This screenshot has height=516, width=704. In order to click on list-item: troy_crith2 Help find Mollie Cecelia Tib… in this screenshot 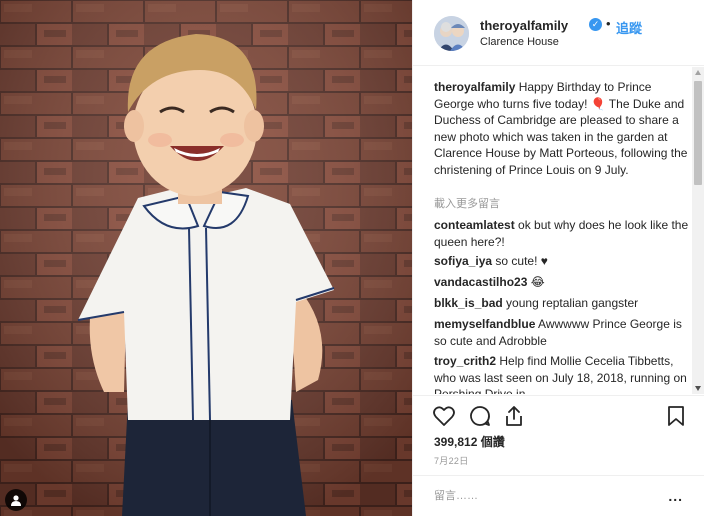, I will do `click(562, 373)`.